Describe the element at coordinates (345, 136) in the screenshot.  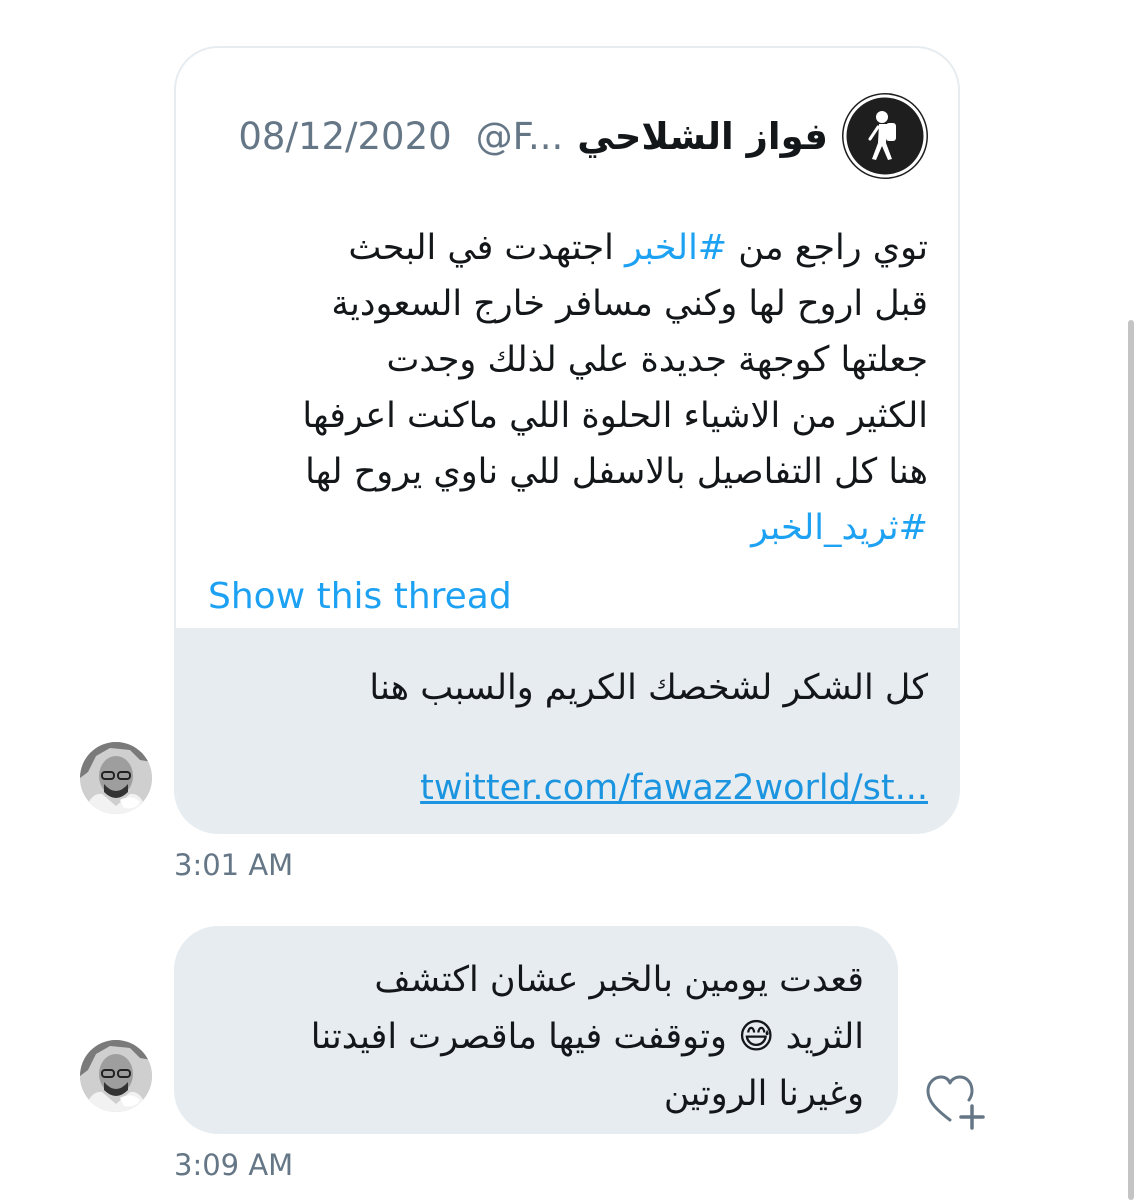
I see `tweet-date: 08/12/2020` at that location.